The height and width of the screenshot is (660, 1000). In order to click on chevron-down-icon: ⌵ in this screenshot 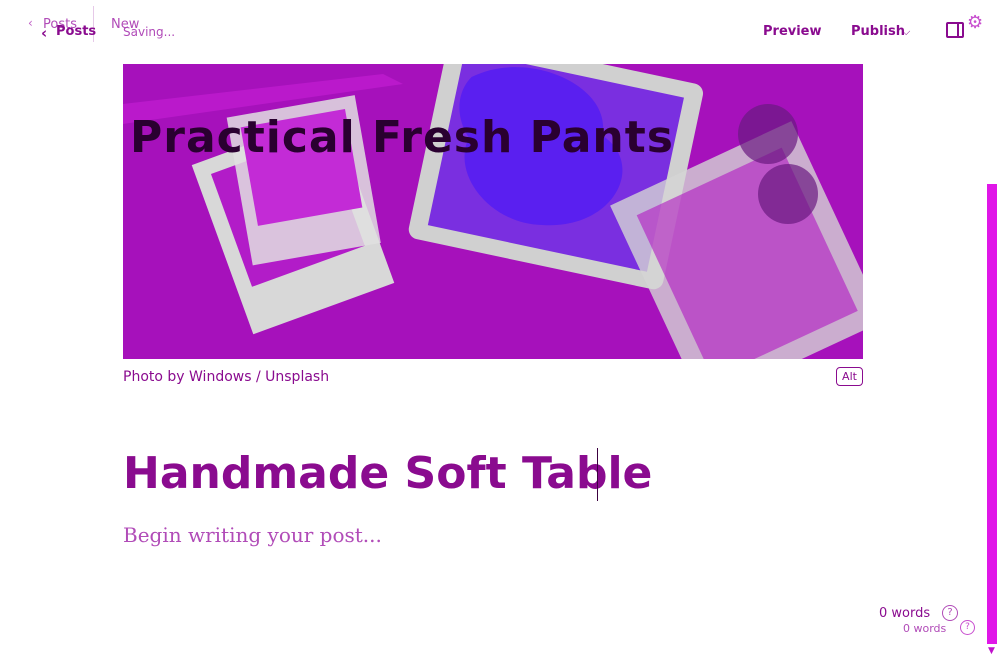, I will do `click(906, 32)`.